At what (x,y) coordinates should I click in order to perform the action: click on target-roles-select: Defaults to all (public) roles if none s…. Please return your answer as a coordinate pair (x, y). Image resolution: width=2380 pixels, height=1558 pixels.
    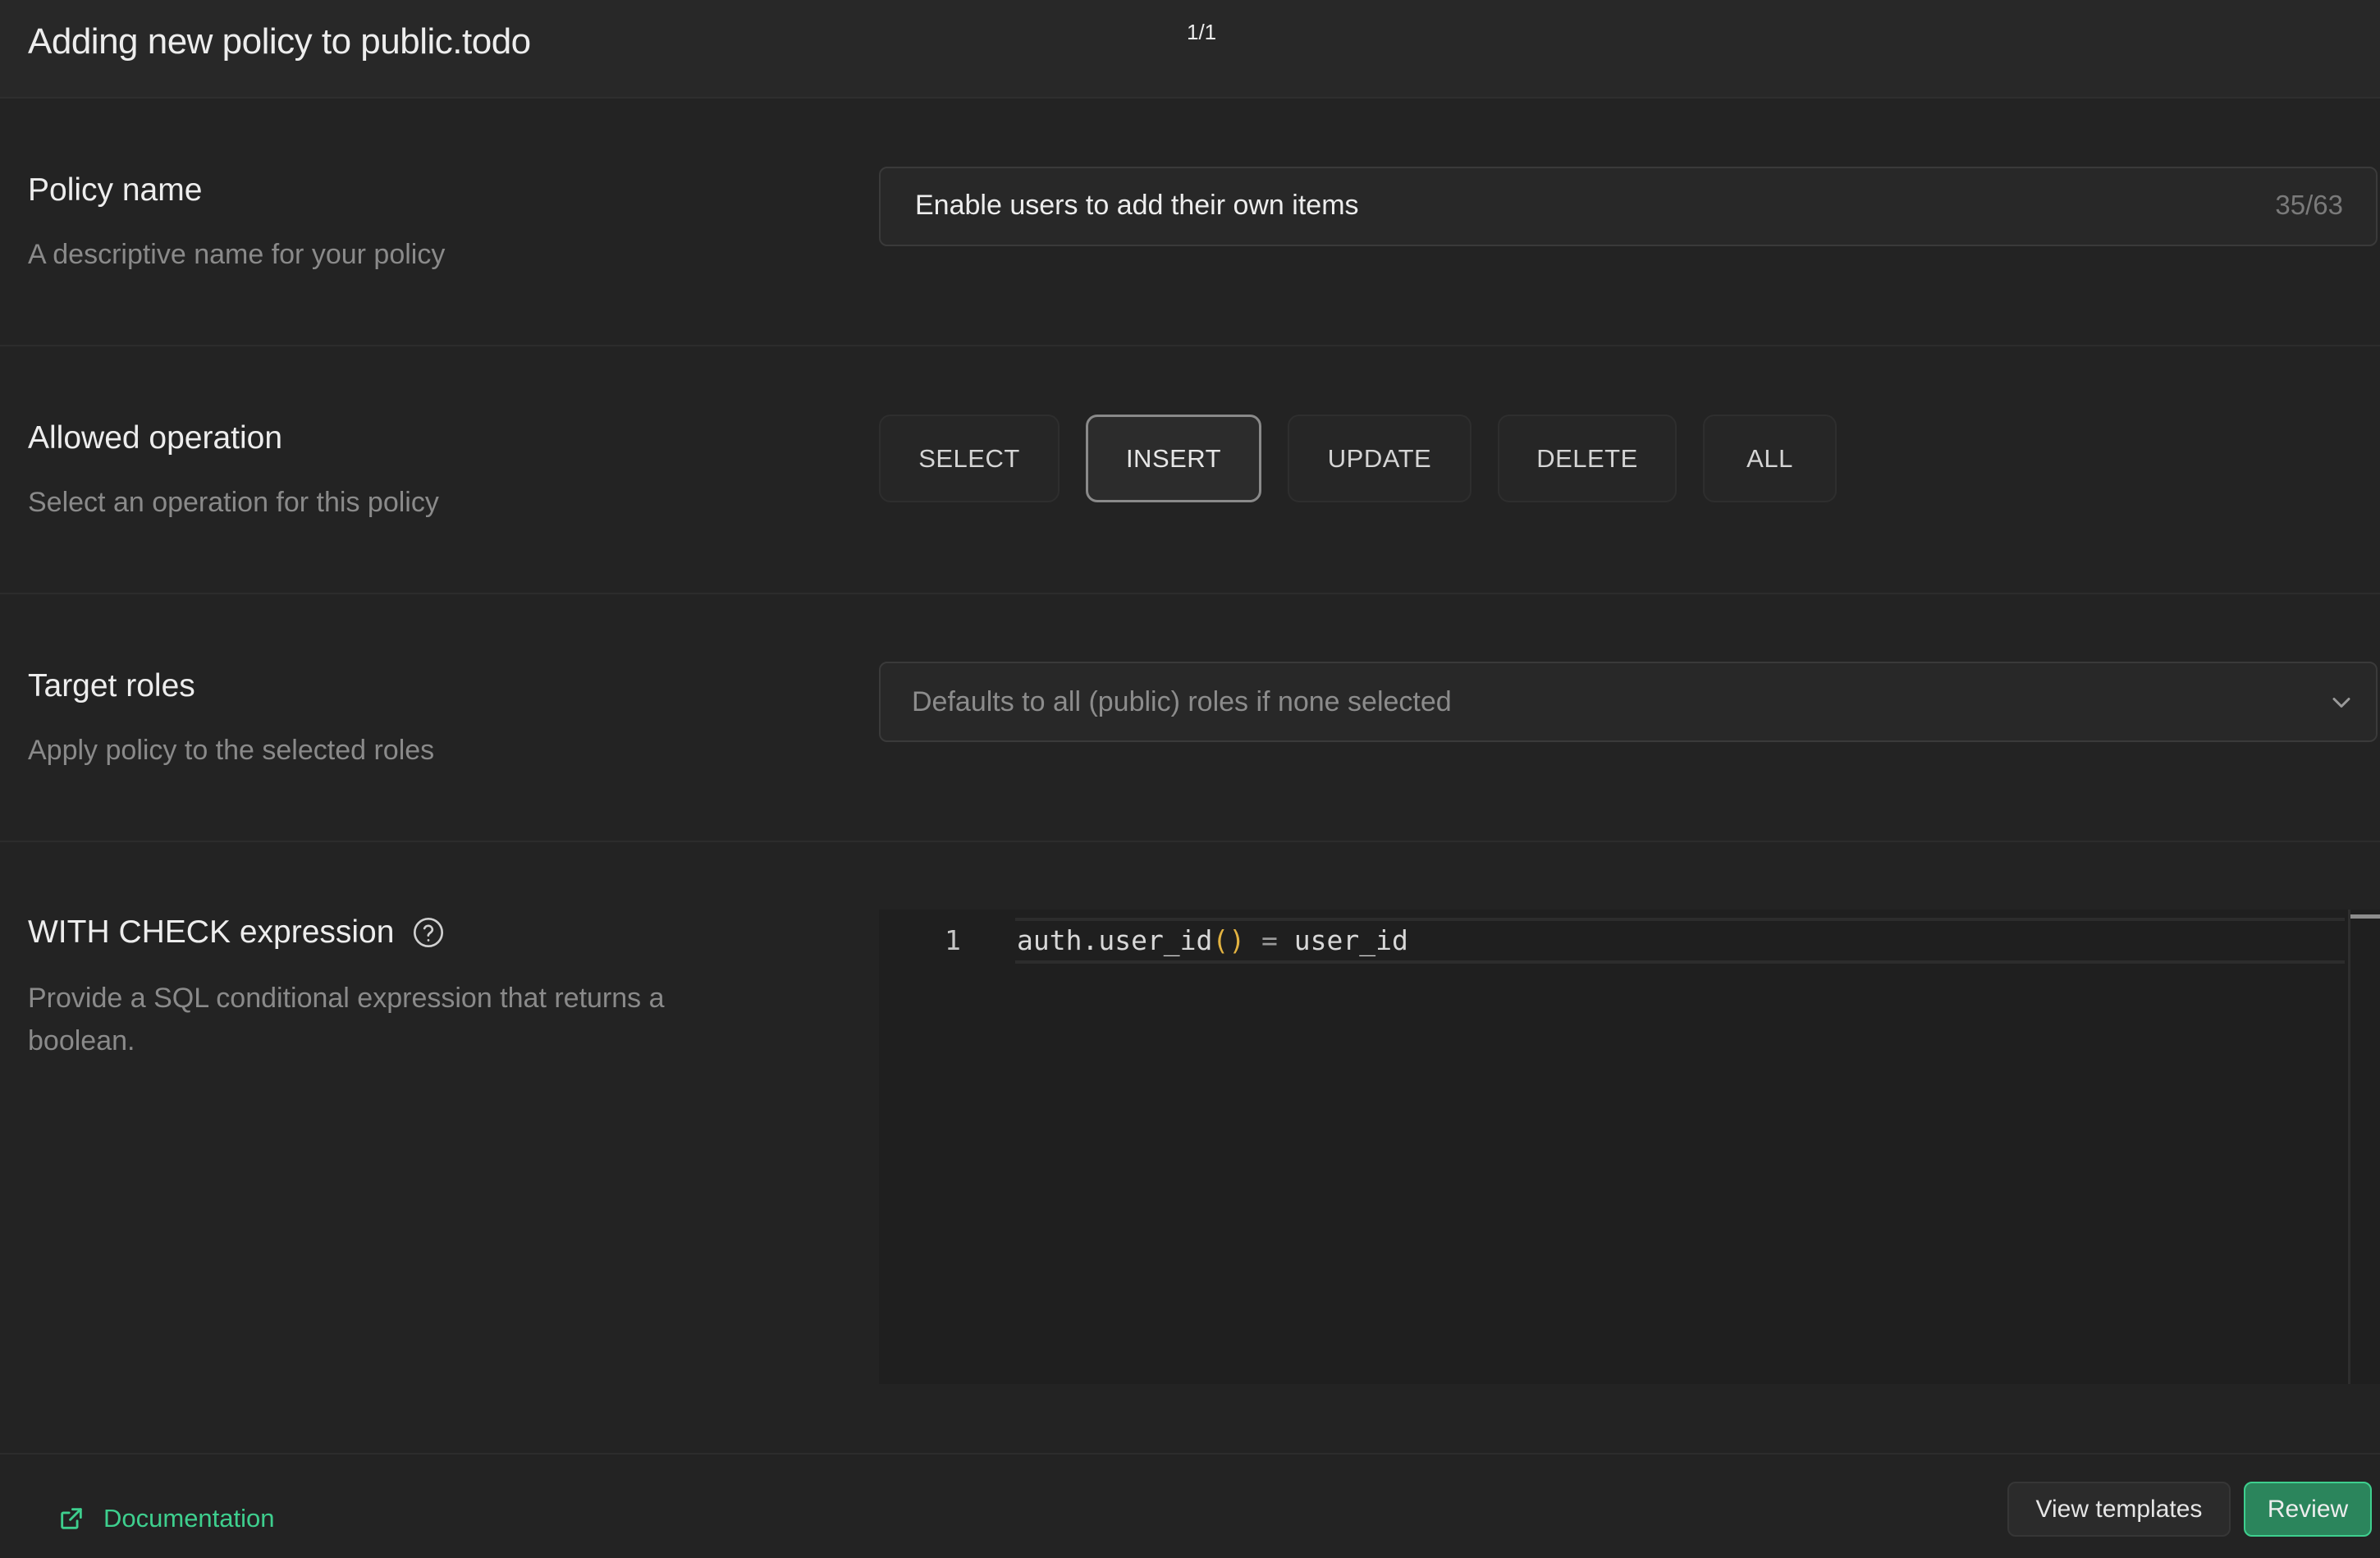
    Looking at the image, I should click on (1628, 702).